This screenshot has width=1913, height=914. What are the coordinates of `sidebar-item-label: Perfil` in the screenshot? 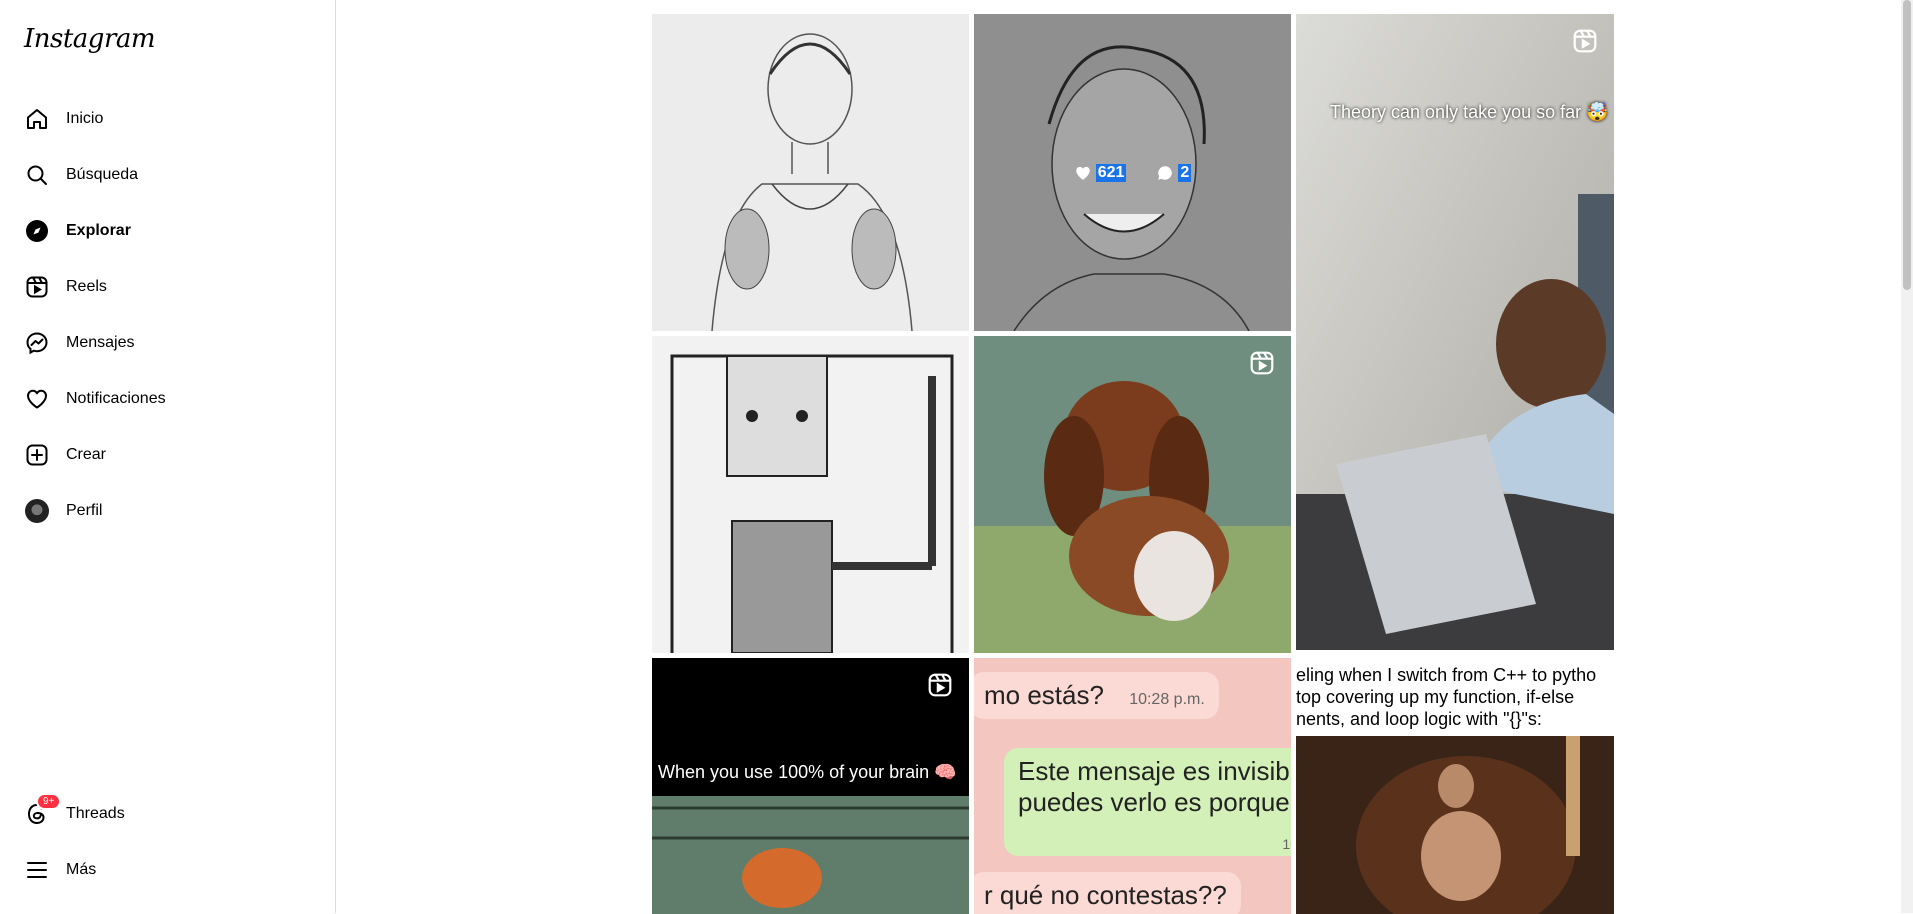 It's located at (84, 510).